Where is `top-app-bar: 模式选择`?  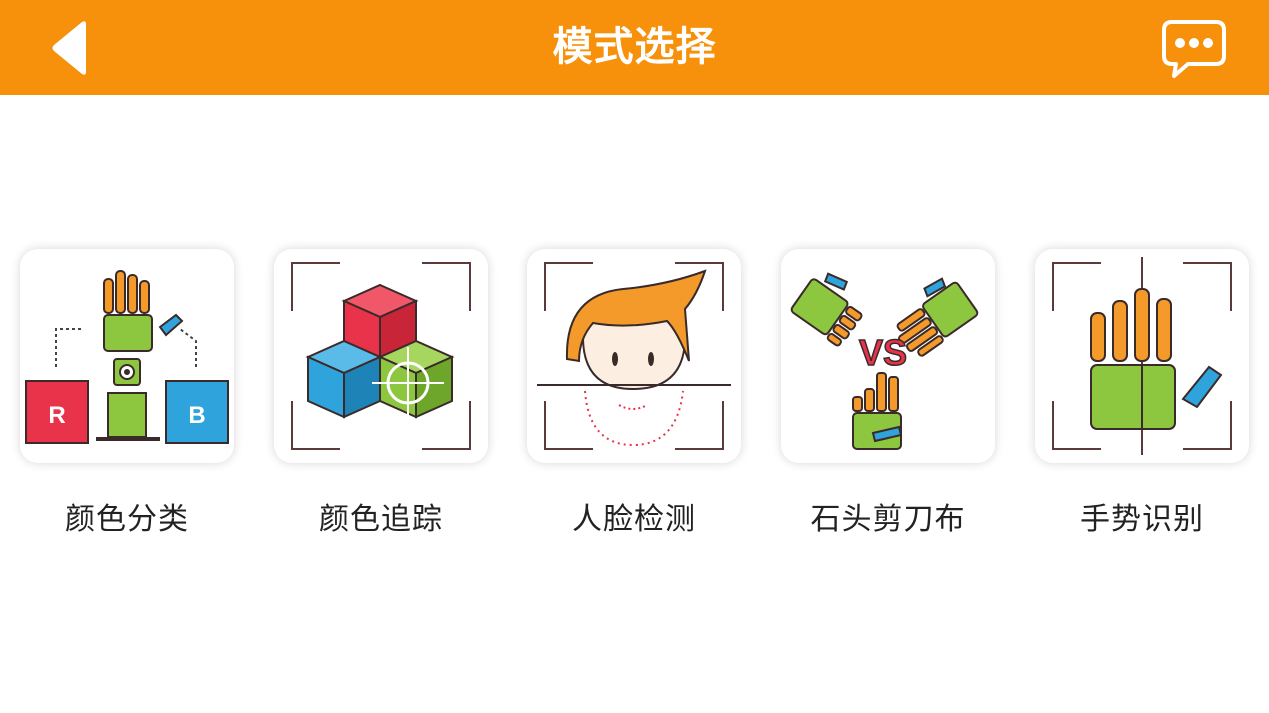 top-app-bar: 模式选择 is located at coordinates (634, 47).